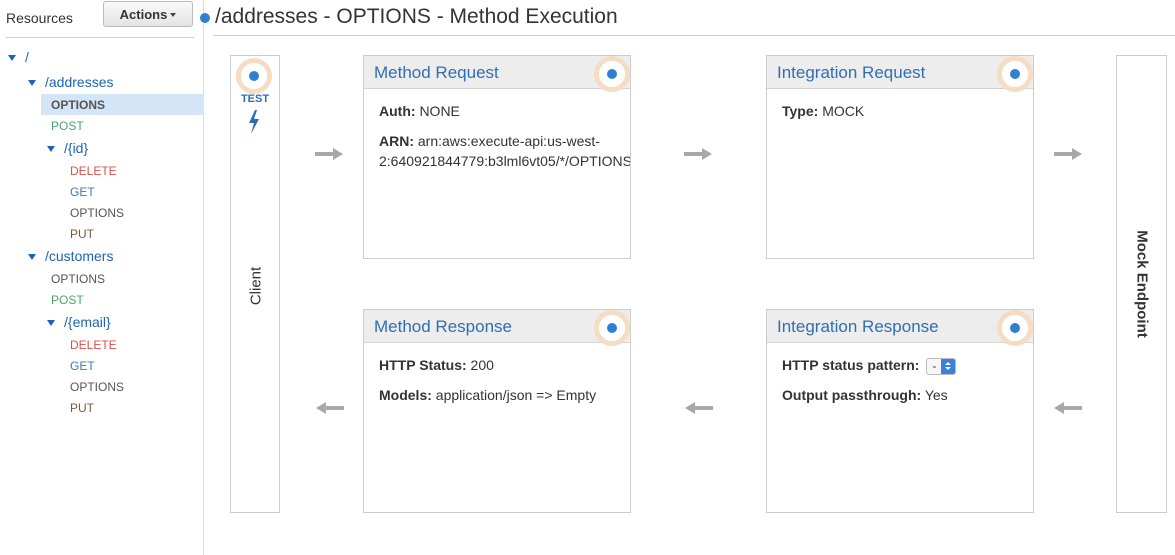 The height and width of the screenshot is (555, 1175). Describe the element at coordinates (900, 157) in the screenshot. I see `integration-request-card: Integration Request Type: MOCK` at that location.